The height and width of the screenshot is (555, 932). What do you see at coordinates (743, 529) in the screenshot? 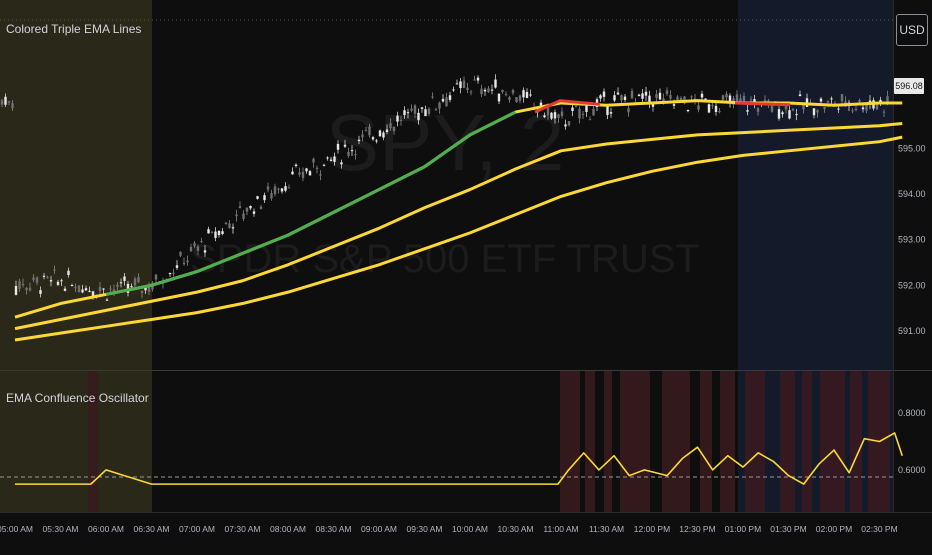
I see `time-tick-label: 01:00 PM` at bounding box center [743, 529].